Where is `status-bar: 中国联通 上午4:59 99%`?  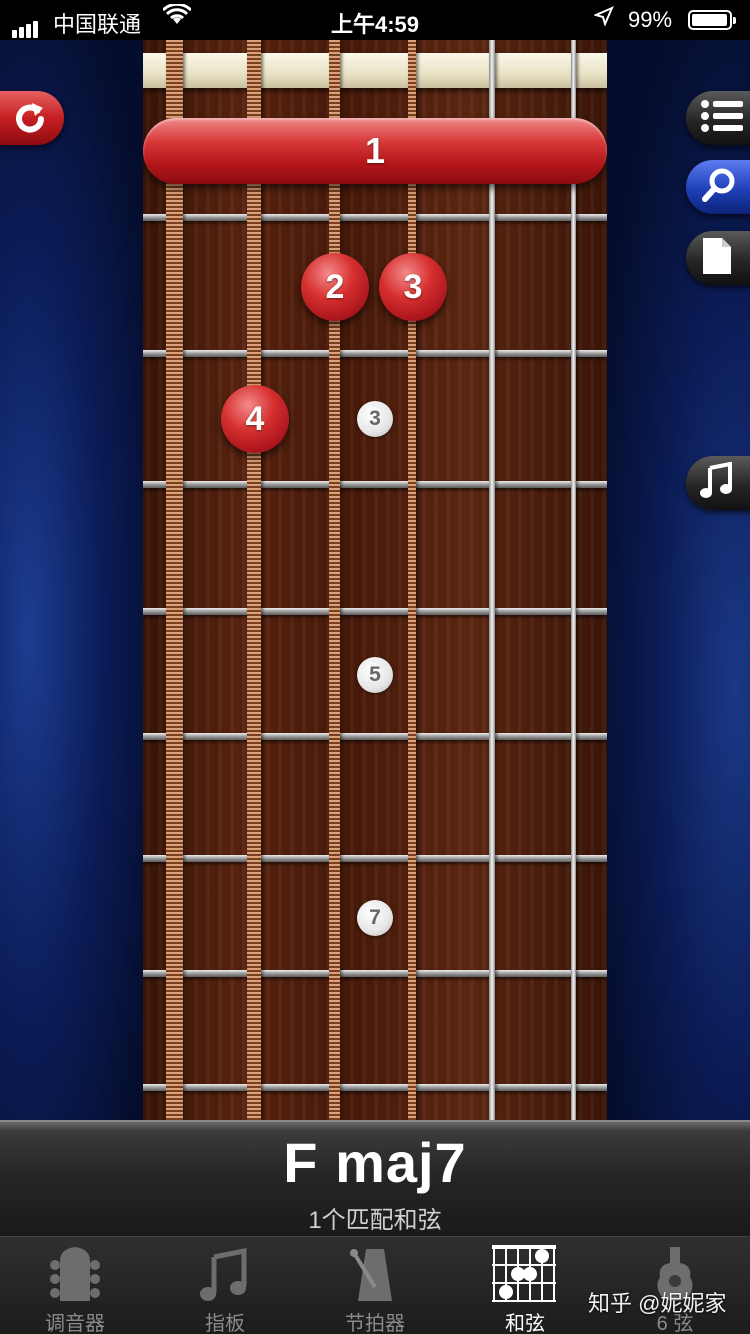
status-bar: 中国联通 上午4:59 99% is located at coordinates (375, 20).